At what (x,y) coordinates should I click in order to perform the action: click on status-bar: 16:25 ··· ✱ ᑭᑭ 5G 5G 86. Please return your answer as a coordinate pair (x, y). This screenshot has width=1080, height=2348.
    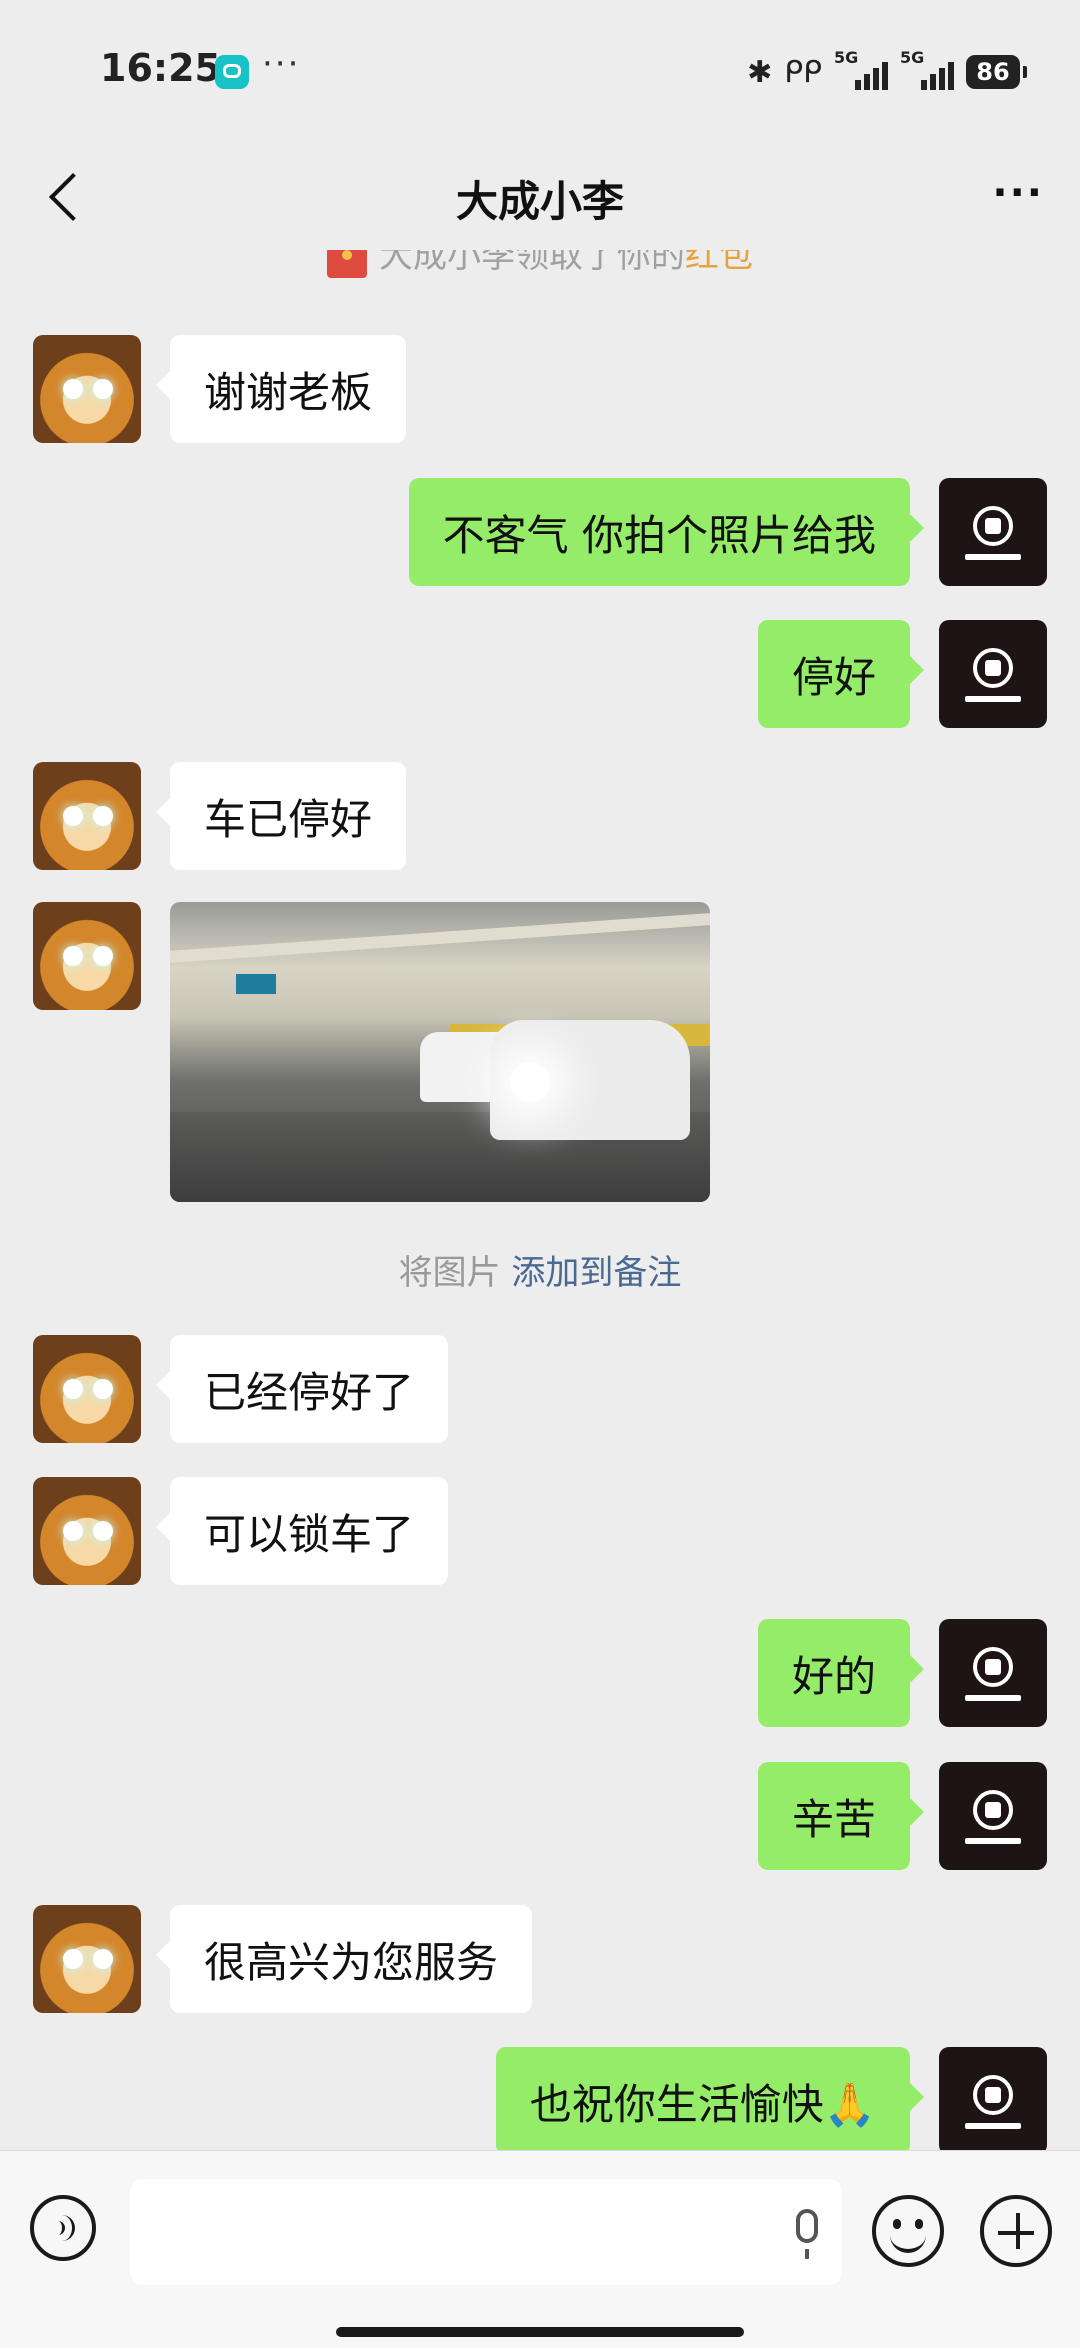
    Looking at the image, I should click on (540, 70).